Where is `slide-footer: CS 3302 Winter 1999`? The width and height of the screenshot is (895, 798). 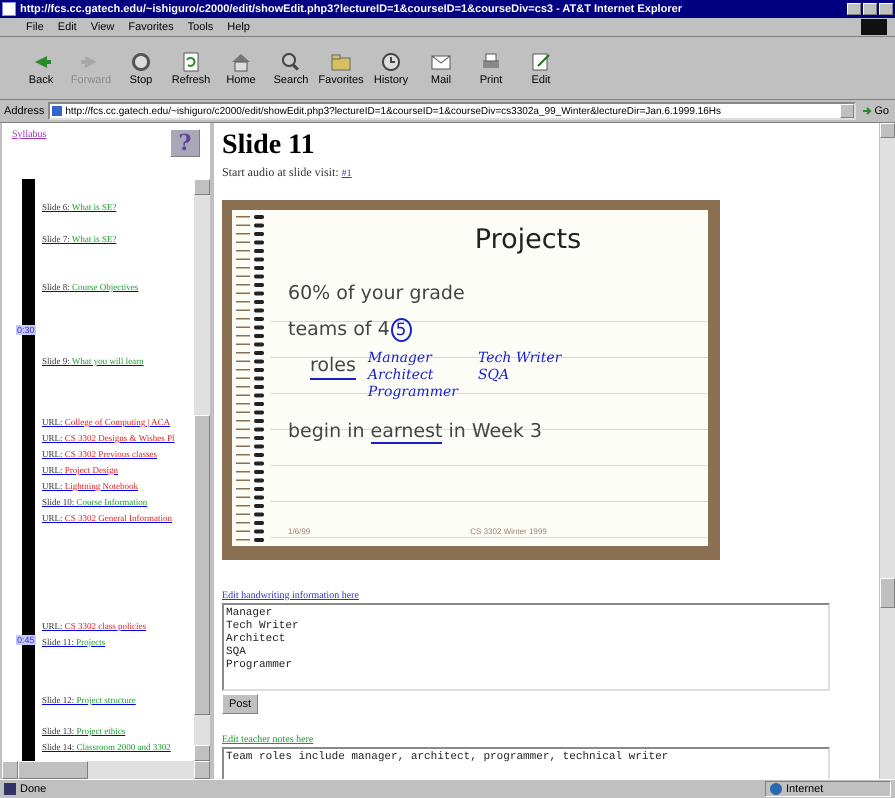
slide-footer: CS 3302 Winter 1999 is located at coordinates (508, 531).